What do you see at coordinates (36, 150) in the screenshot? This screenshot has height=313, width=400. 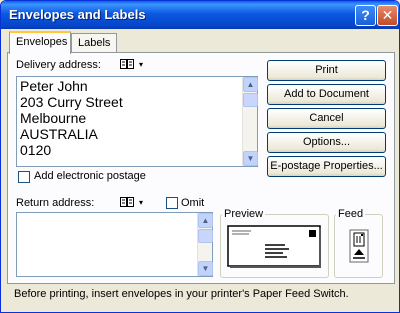 I see `delivery-line-postcode: 0120` at bounding box center [36, 150].